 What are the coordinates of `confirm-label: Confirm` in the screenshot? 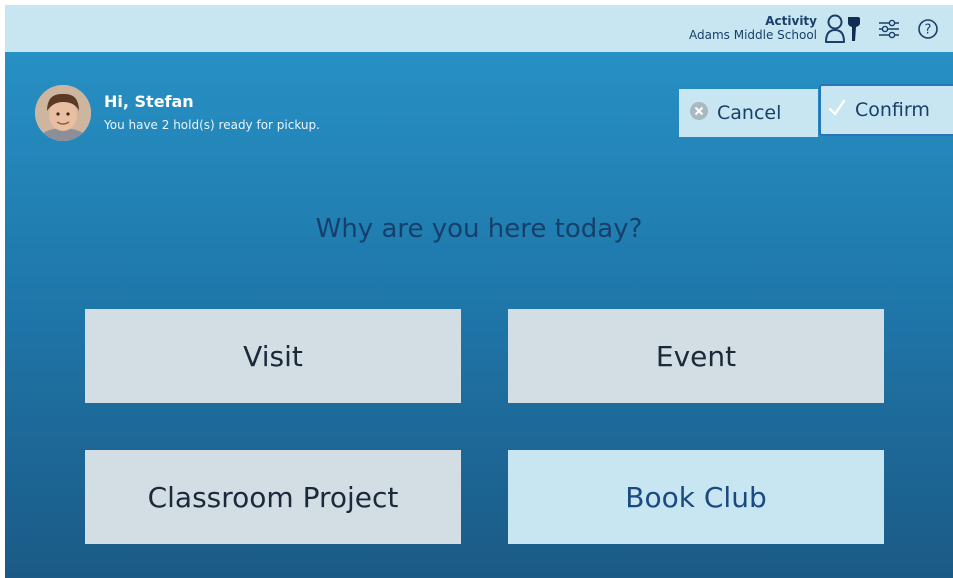 It's located at (892, 110).